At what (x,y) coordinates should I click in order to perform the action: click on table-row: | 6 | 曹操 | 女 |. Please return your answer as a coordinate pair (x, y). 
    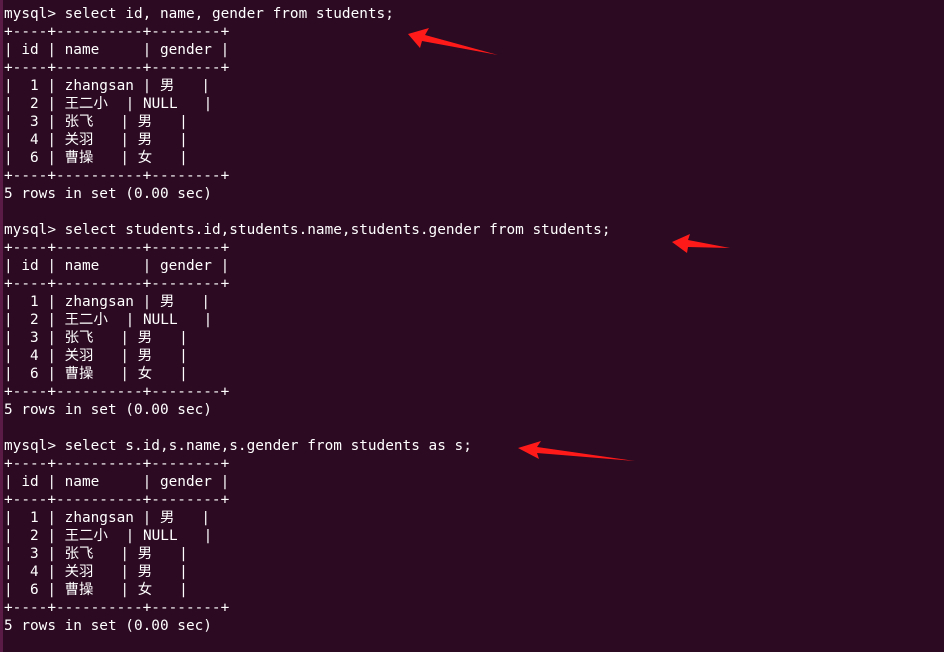
    Looking at the image, I should click on (307, 158).